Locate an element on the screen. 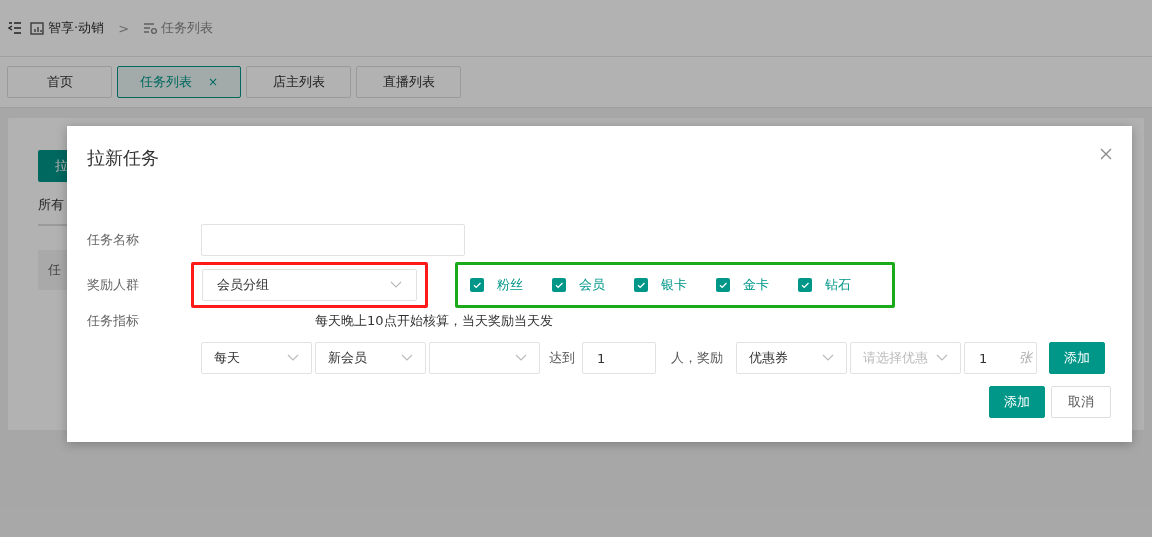  cancel-button: 取消 is located at coordinates (1081, 402).